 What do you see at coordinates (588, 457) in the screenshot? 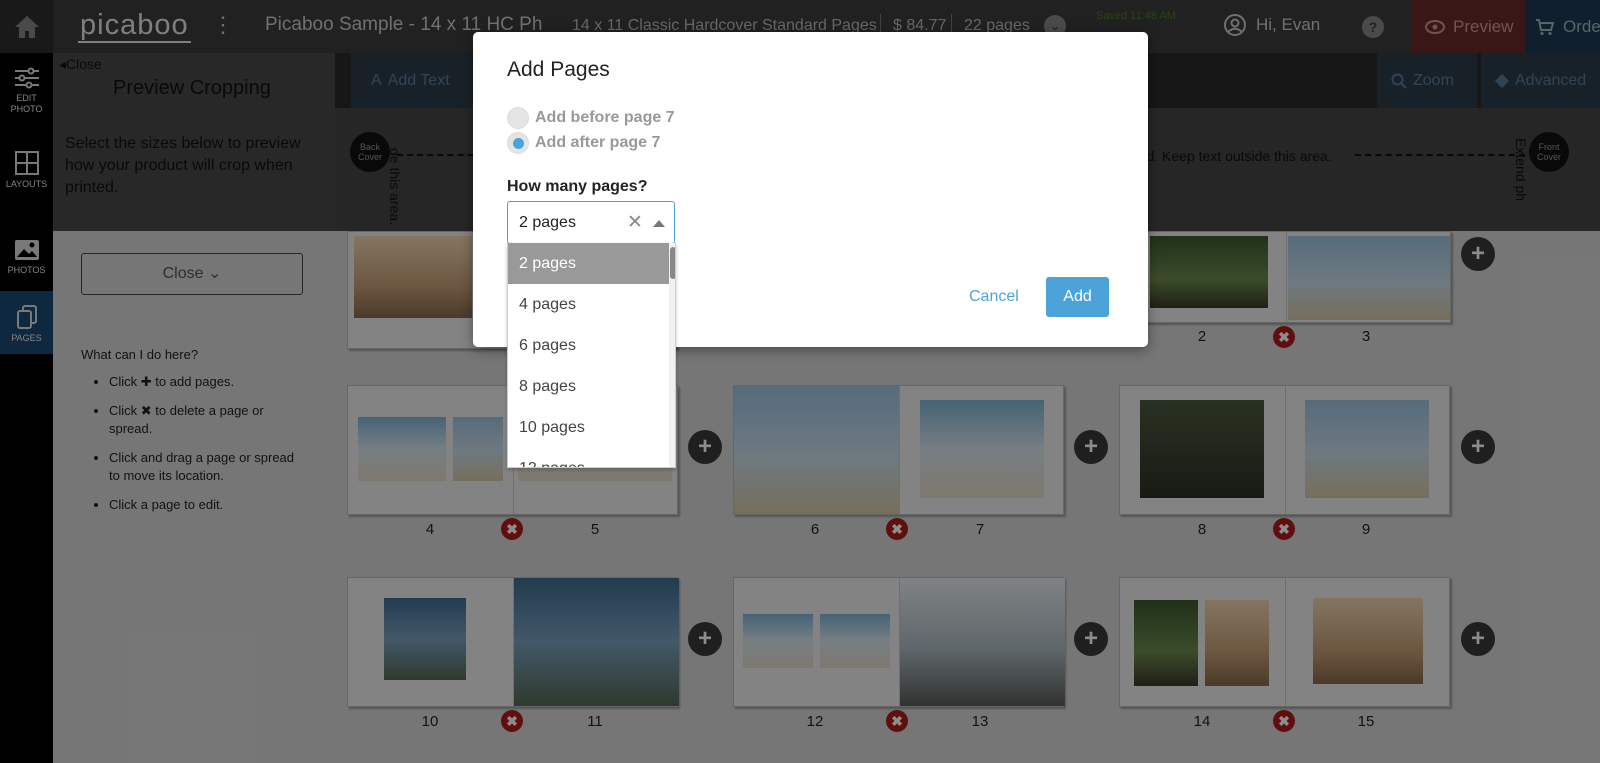
I see `option-12-pages: 12 pages` at bounding box center [588, 457].